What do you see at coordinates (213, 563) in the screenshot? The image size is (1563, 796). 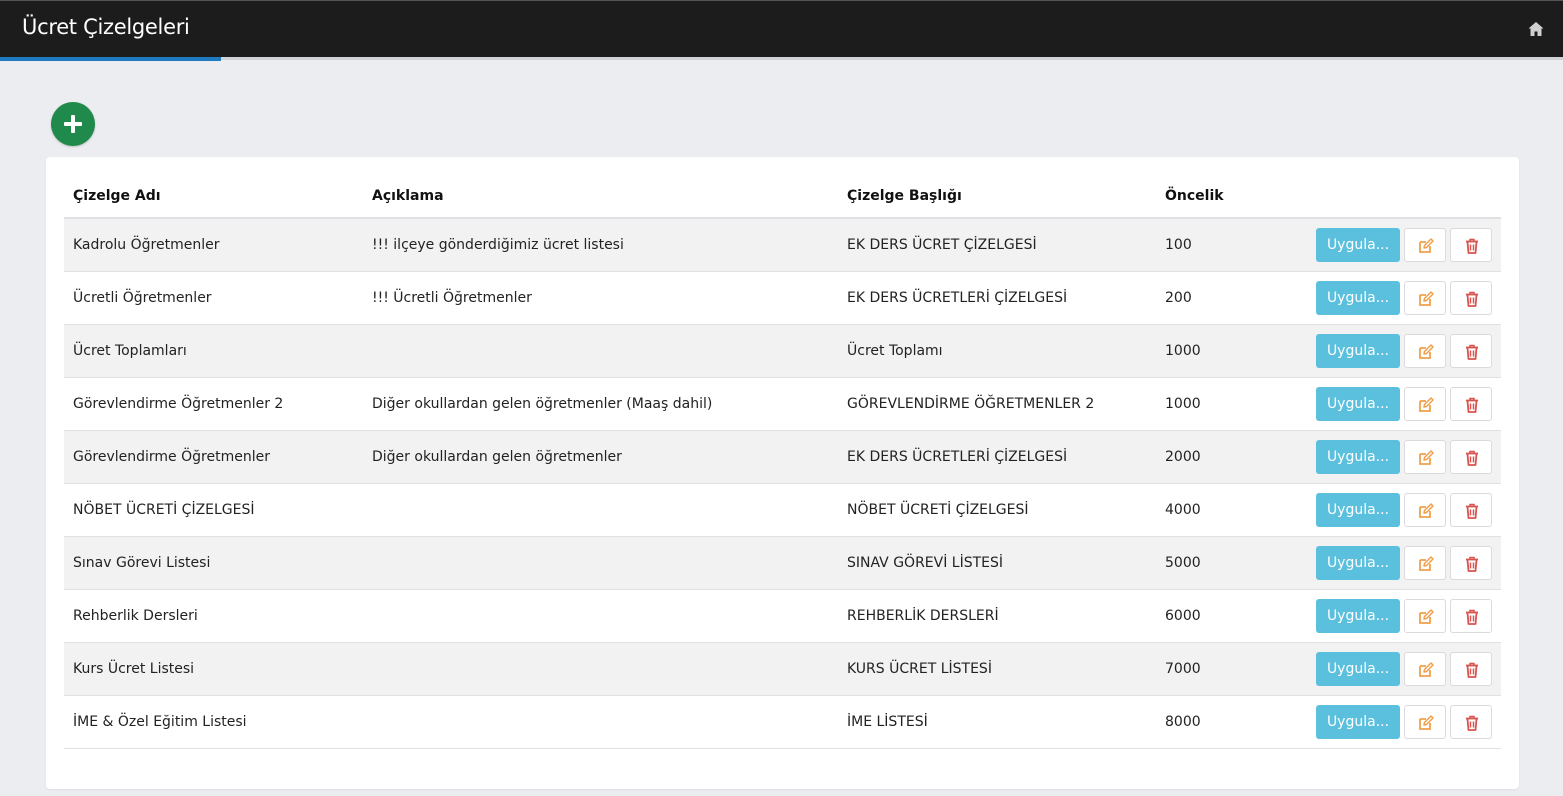 I see `cell-name: Sınav Görevi Listesi` at bounding box center [213, 563].